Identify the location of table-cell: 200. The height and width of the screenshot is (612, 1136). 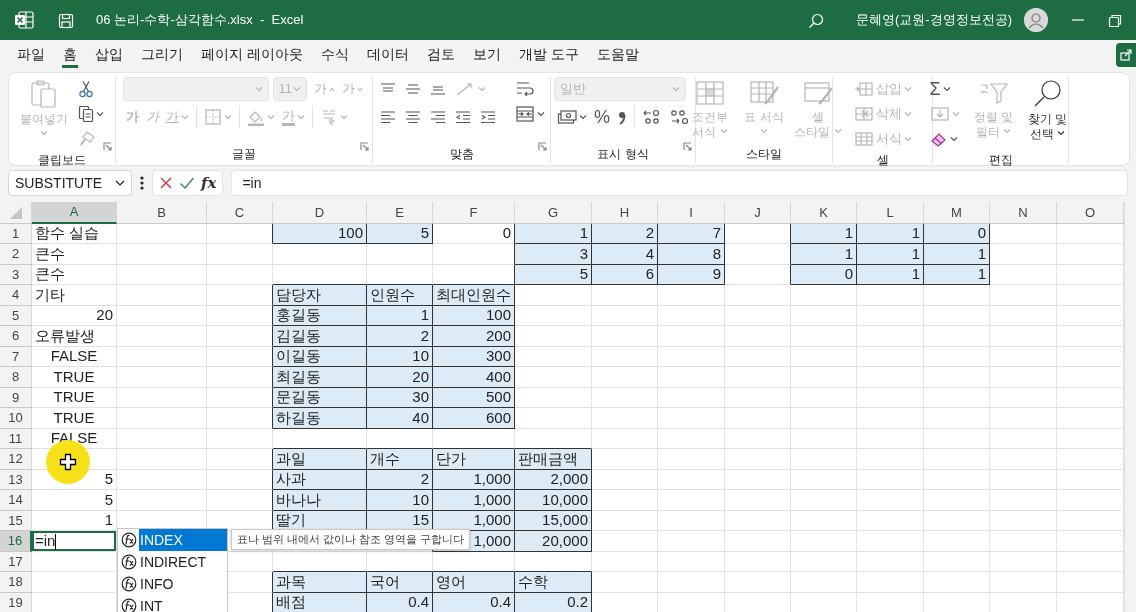
(474, 336).